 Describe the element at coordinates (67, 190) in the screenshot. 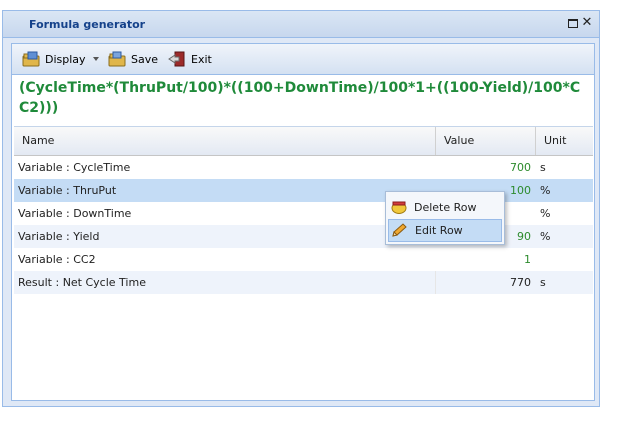

I see `row-name: Variable : ThruPut` at that location.